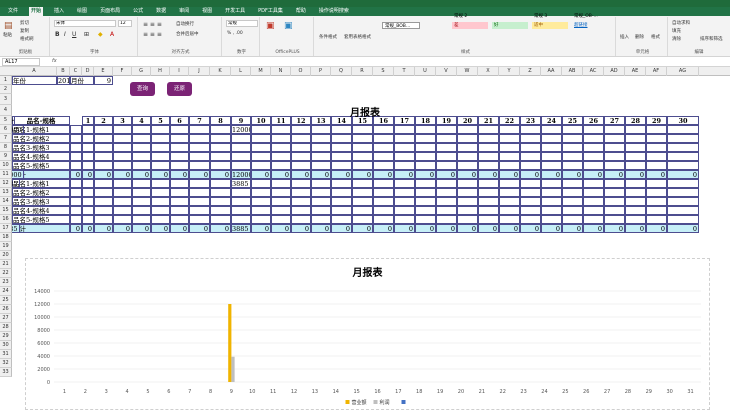 The image size is (730, 410). Describe the element at coordinates (34, 71) in the screenshot. I see `column-header-A: A` at that location.